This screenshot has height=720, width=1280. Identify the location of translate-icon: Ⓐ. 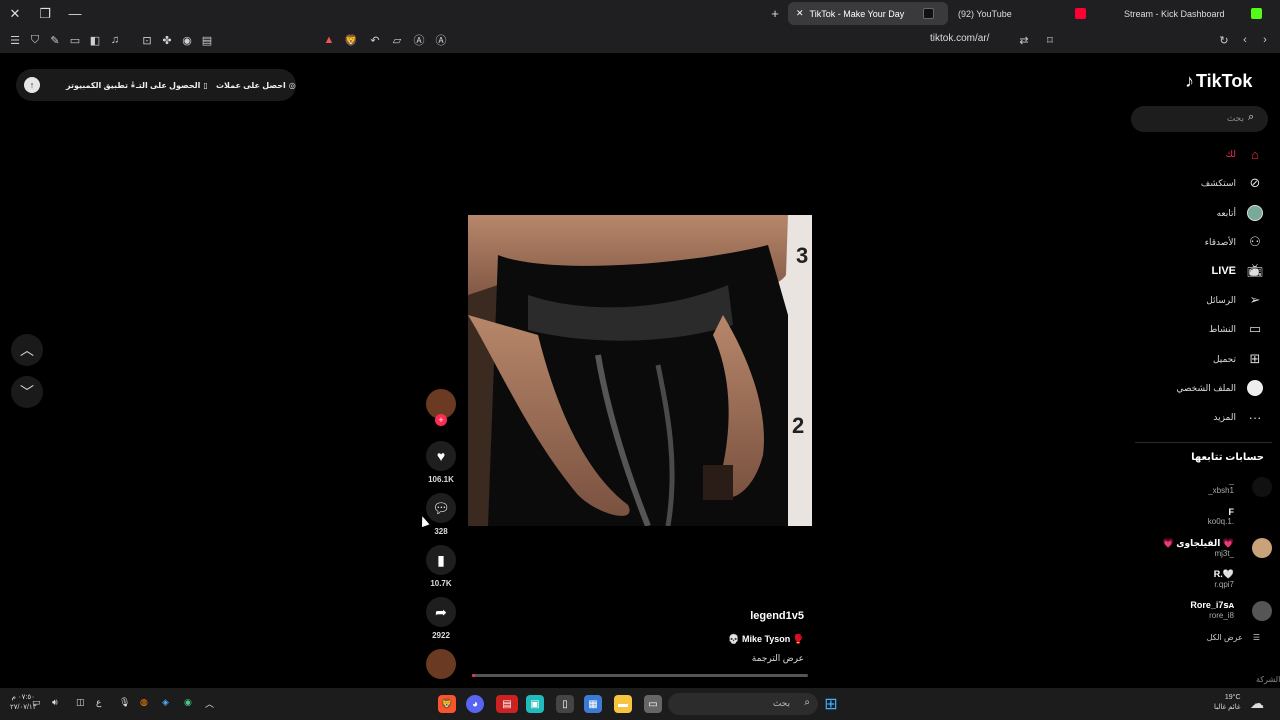
(419, 40).